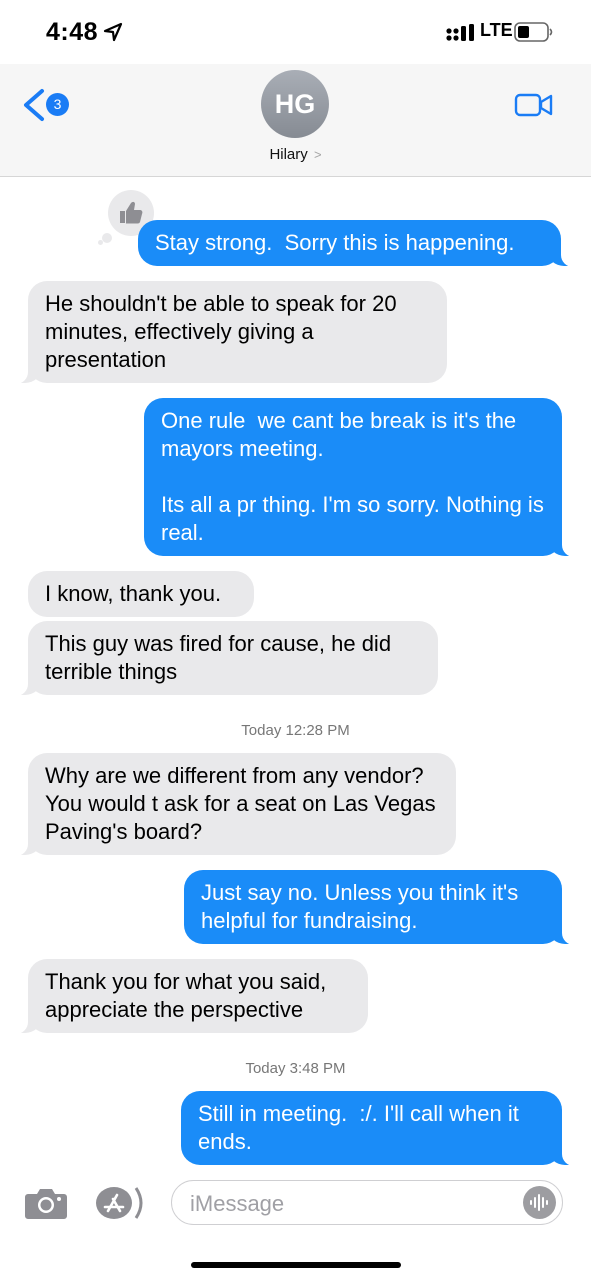 The height and width of the screenshot is (1280, 591). What do you see at coordinates (533, 32) in the screenshot?
I see `battery-icon` at bounding box center [533, 32].